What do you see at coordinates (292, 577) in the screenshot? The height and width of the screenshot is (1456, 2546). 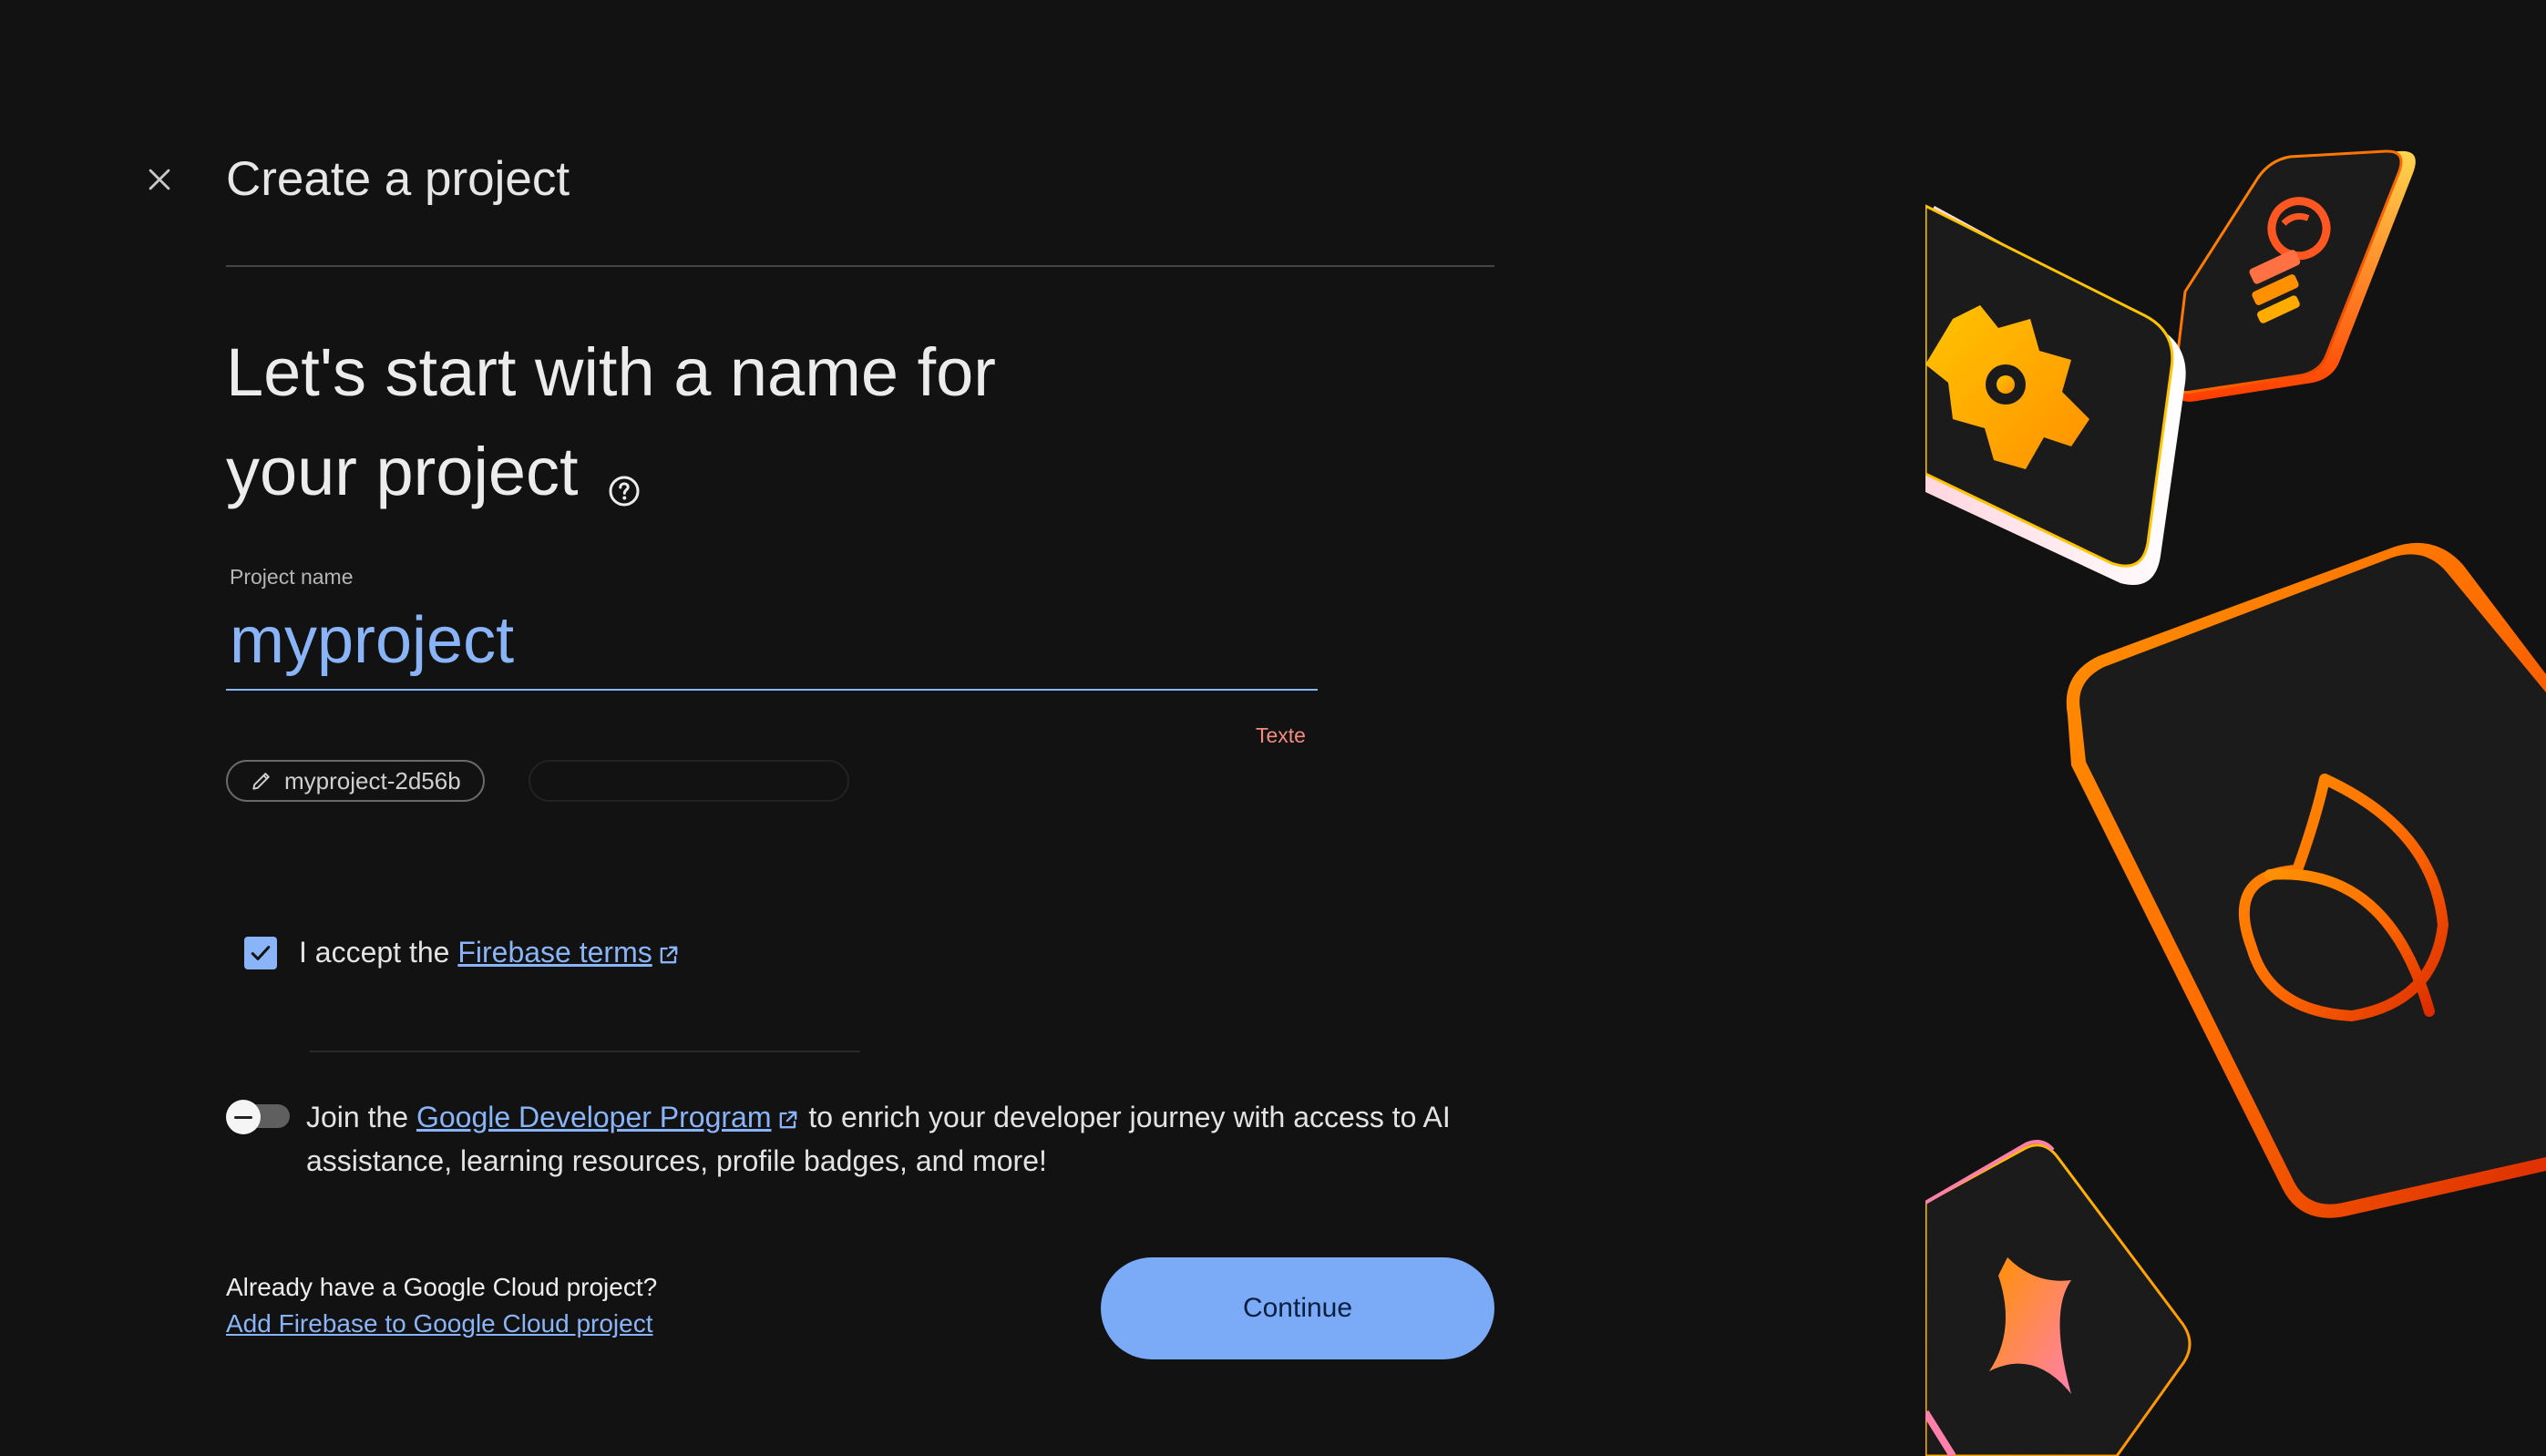 I see `project-name-label: Project name` at bounding box center [292, 577].